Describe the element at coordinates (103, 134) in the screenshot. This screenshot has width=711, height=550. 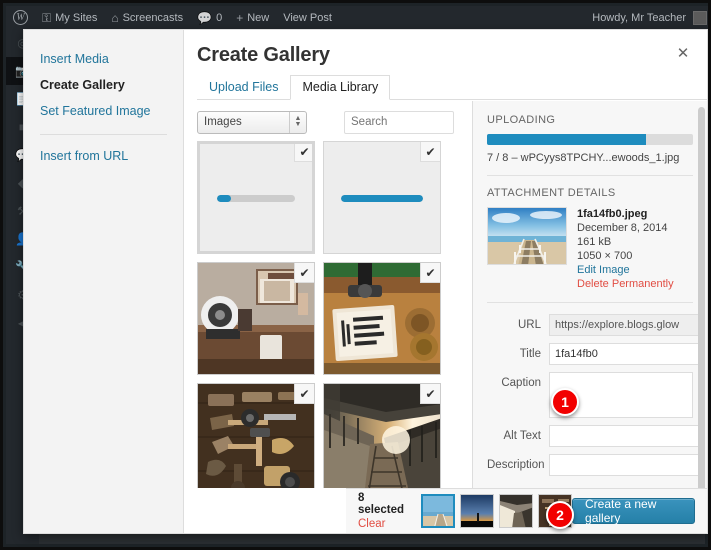
I see `sidebar-divider` at that location.